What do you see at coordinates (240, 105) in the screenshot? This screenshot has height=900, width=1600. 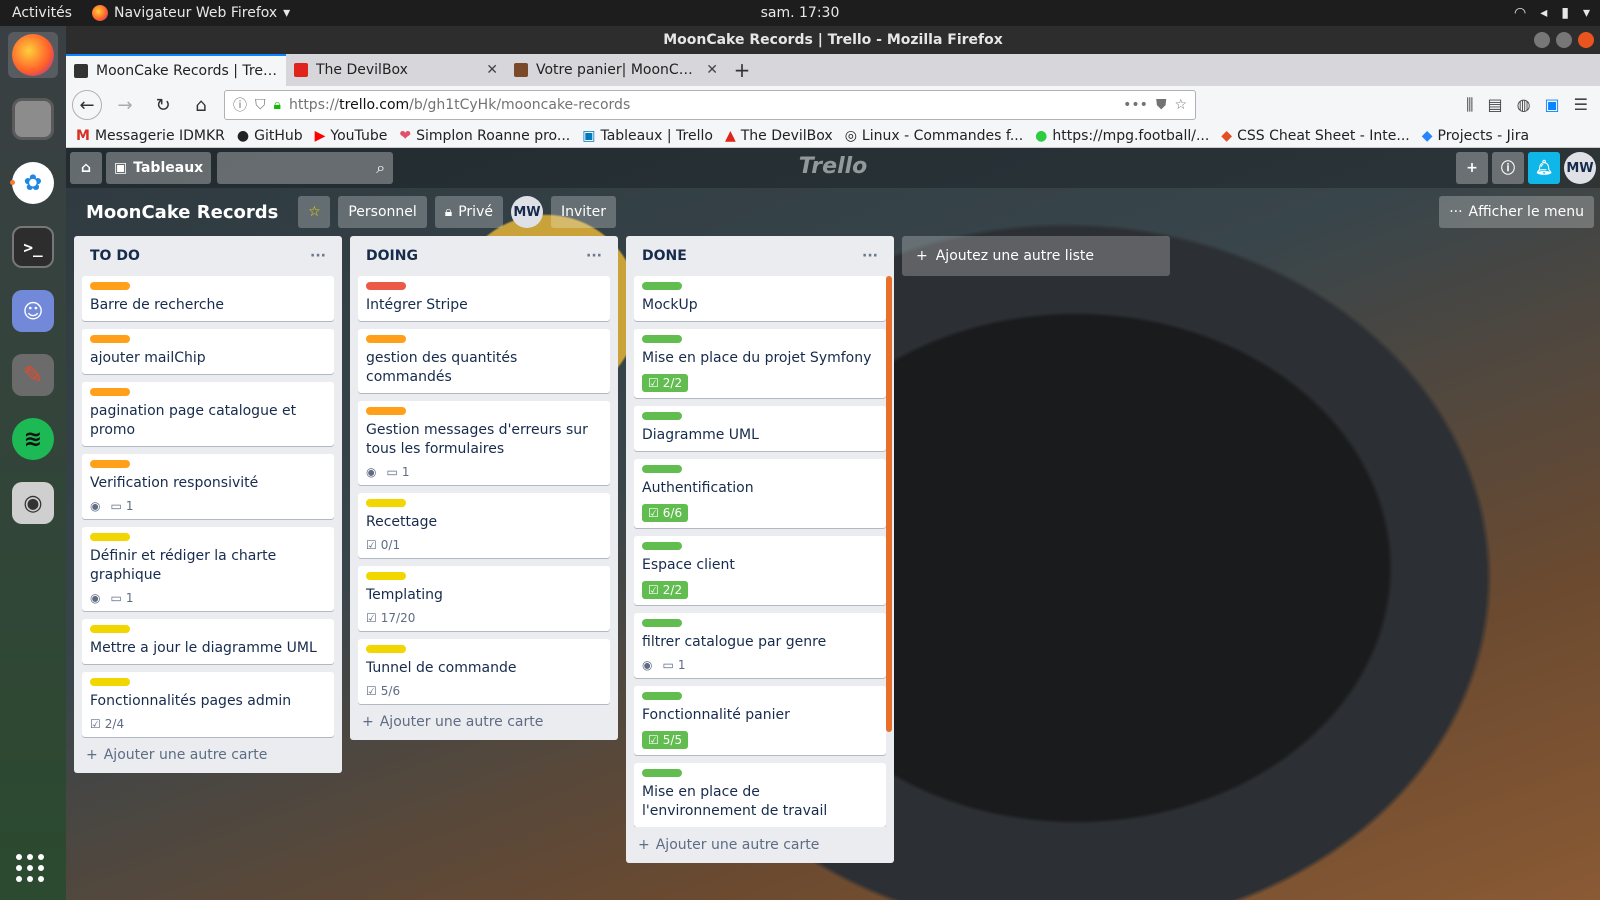 I see `info-icon: ⓘ` at bounding box center [240, 105].